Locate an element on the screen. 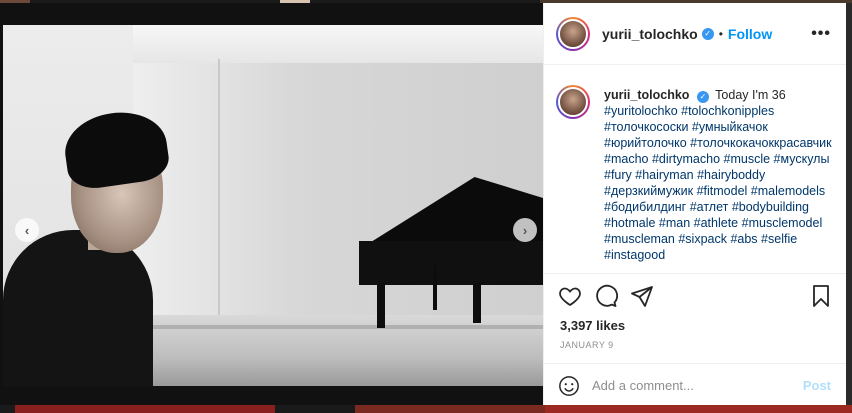 This screenshot has height=413, width=852. chevron-left-icon: ‹ is located at coordinates (27, 230).